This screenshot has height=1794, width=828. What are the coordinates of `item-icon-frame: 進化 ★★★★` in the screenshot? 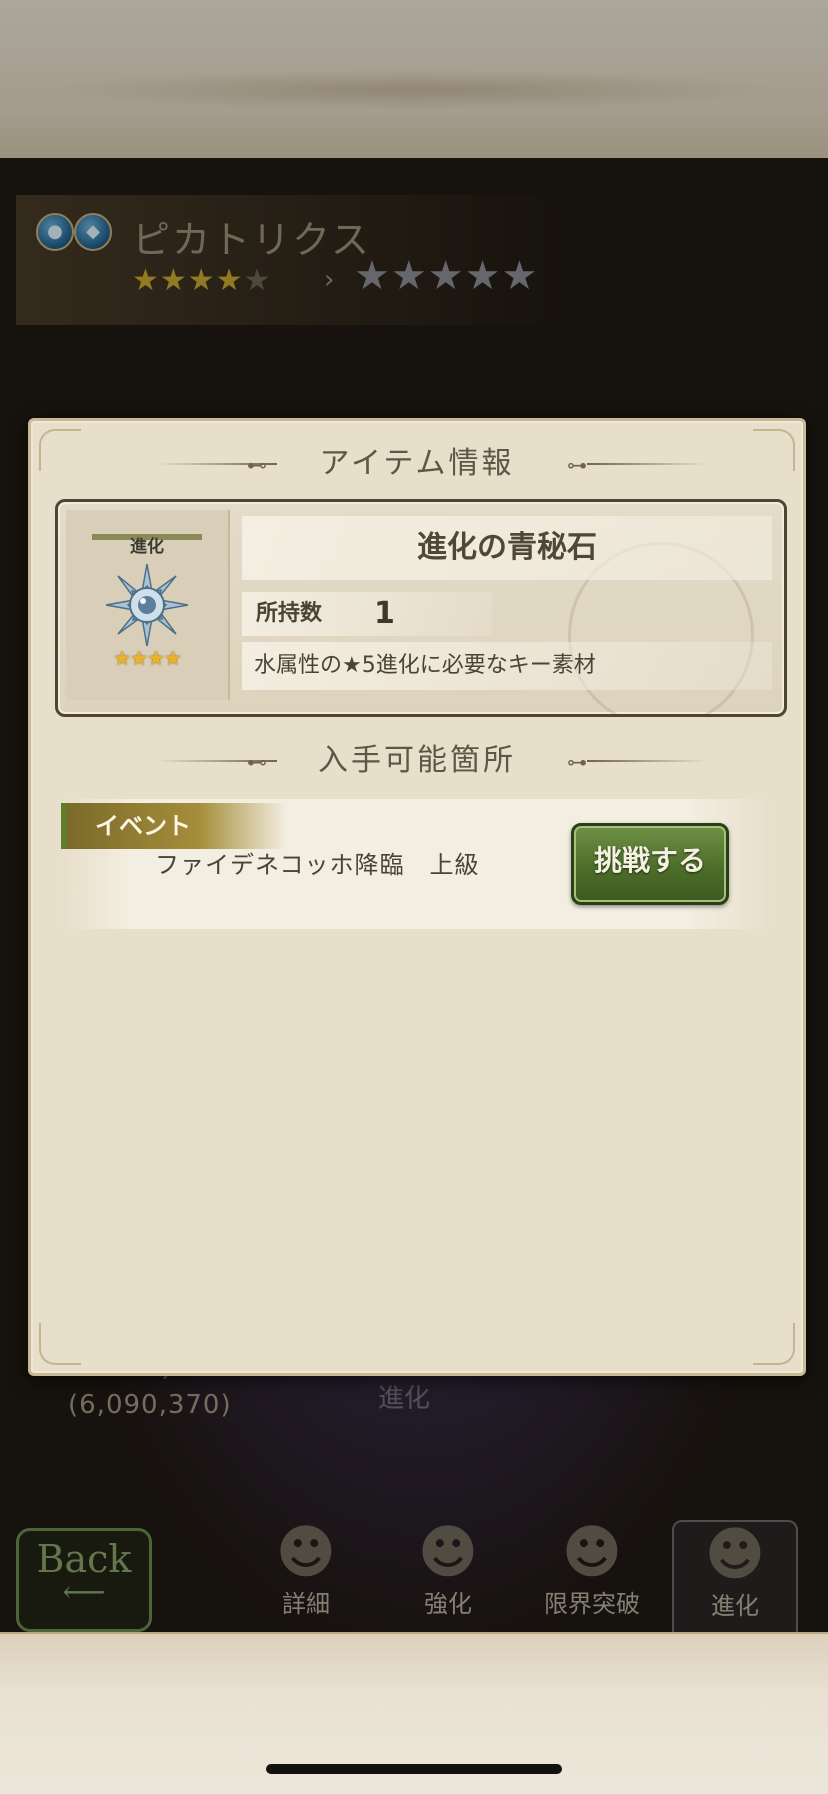 It's located at (148, 605).